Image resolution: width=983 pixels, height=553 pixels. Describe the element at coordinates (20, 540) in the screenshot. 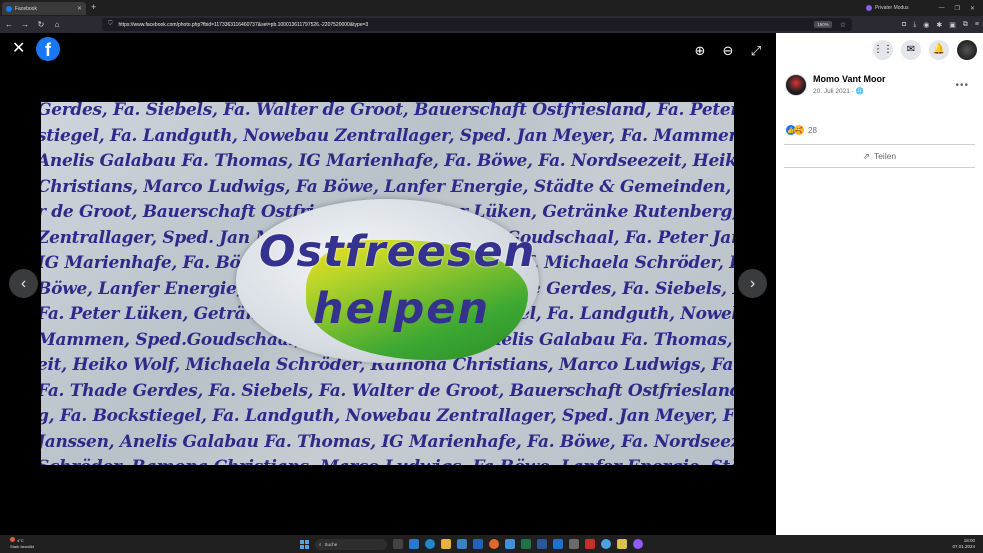

I see `weather-temp: 4°C` at that location.